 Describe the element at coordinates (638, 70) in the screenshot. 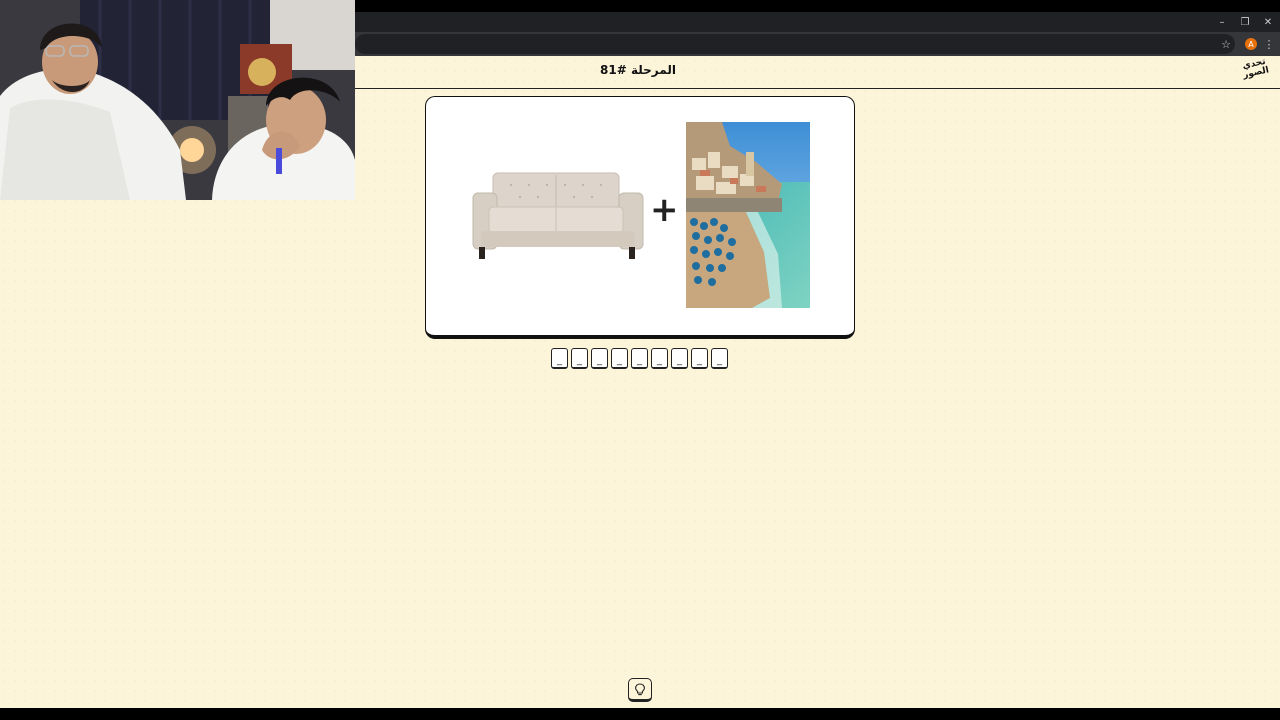

I see `stage-title: المرحلة #81` at that location.